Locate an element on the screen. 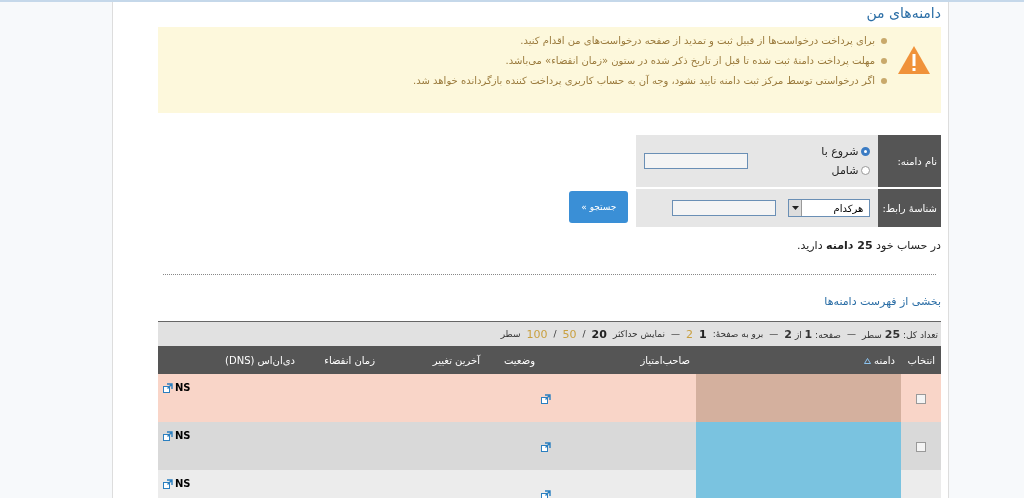 The width and height of the screenshot is (1024, 498). column-header: صاحب‌امتیاز is located at coordinates (618, 360).